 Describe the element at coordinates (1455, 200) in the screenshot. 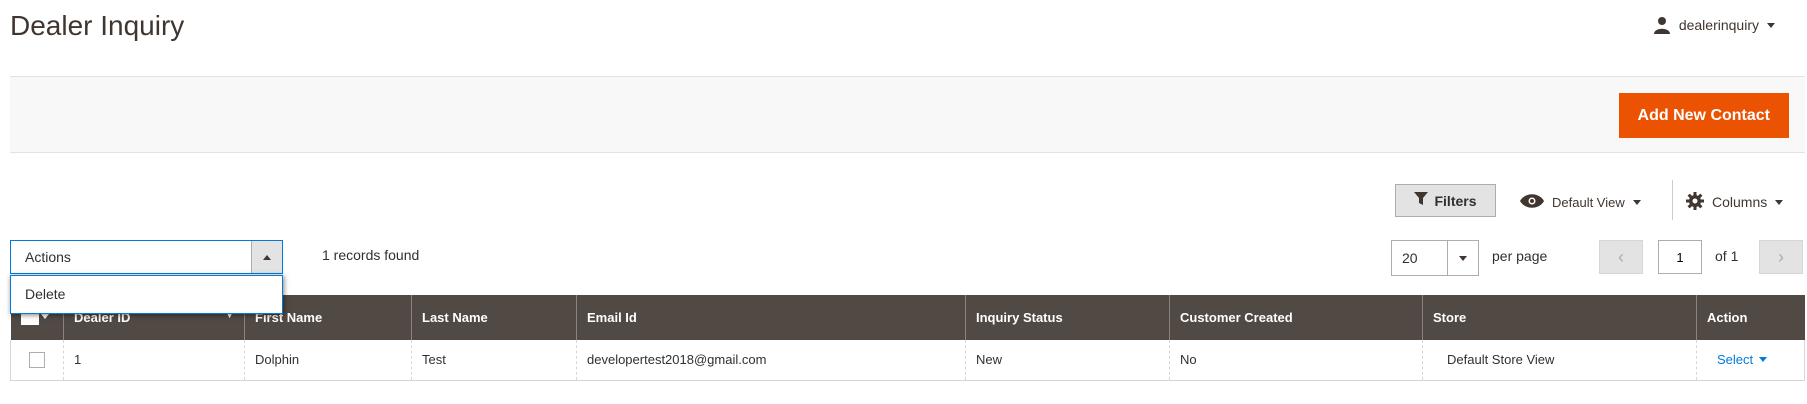

I see `filters-label: Filters` at that location.